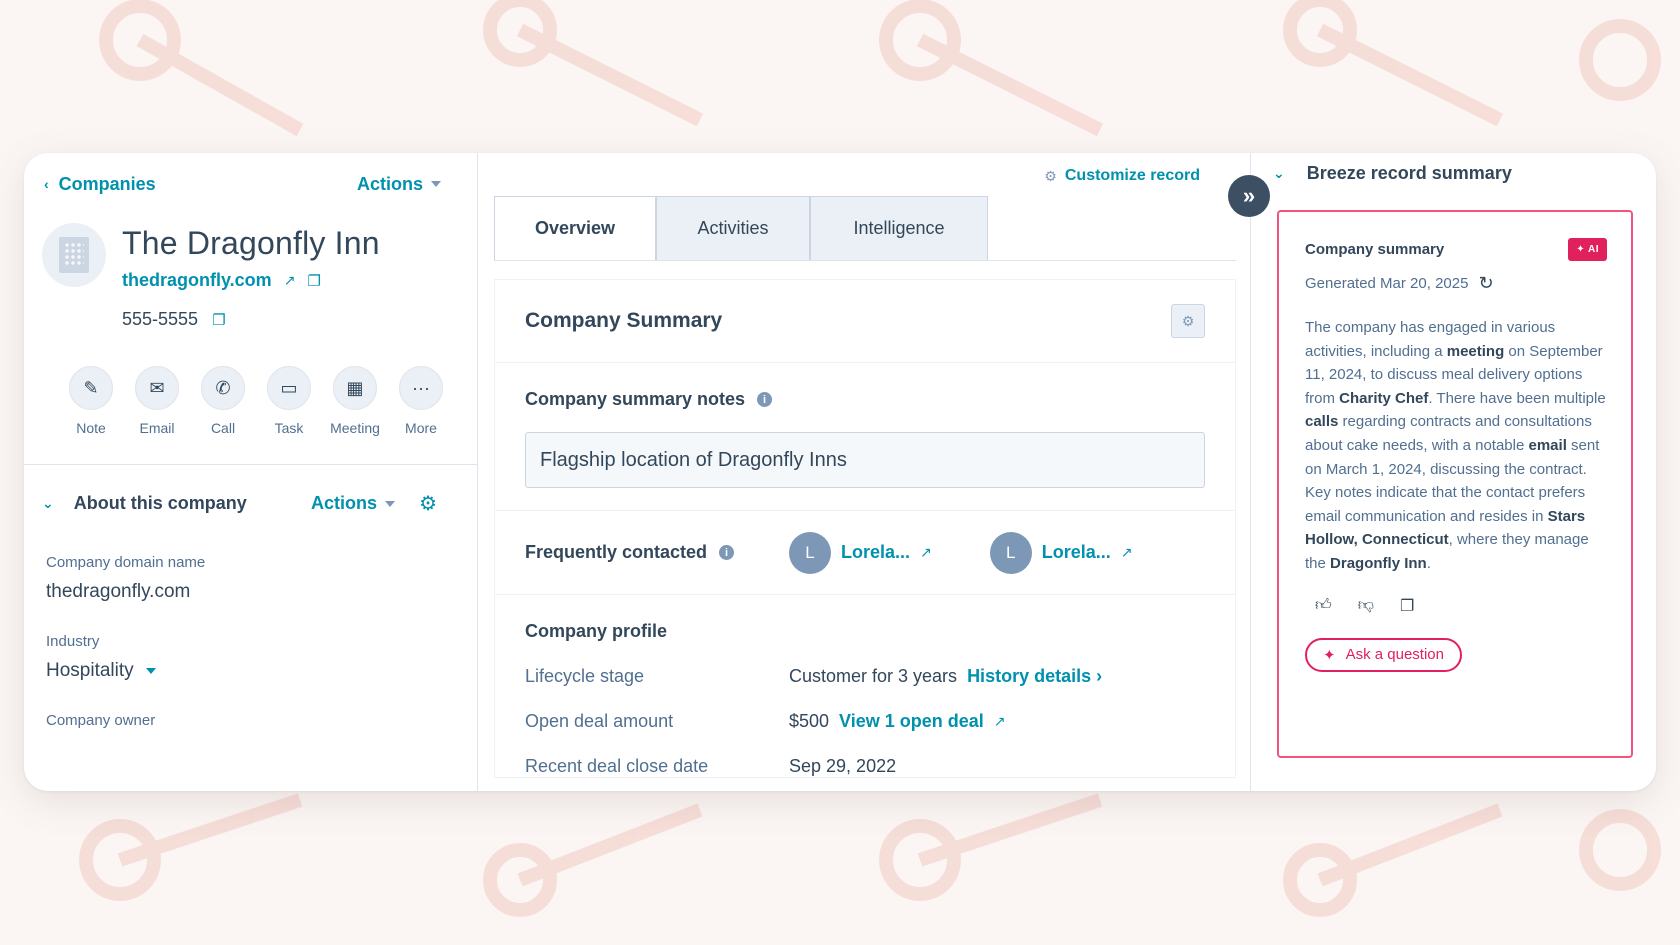  Describe the element at coordinates (1409, 173) in the screenshot. I see `breeze-title: Breeze record summary` at that location.